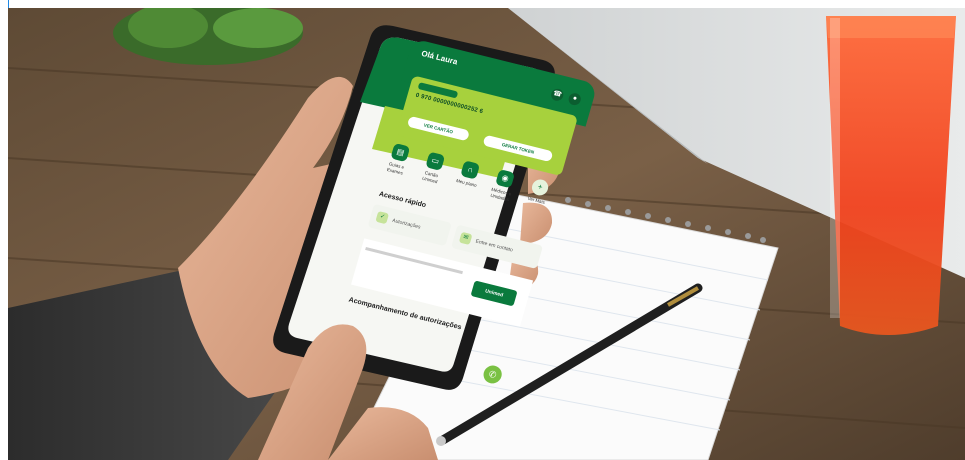 The image size is (965, 460). Describe the element at coordinates (430, 177) in the screenshot. I see `service-label: Cartão Unimed` at that location.